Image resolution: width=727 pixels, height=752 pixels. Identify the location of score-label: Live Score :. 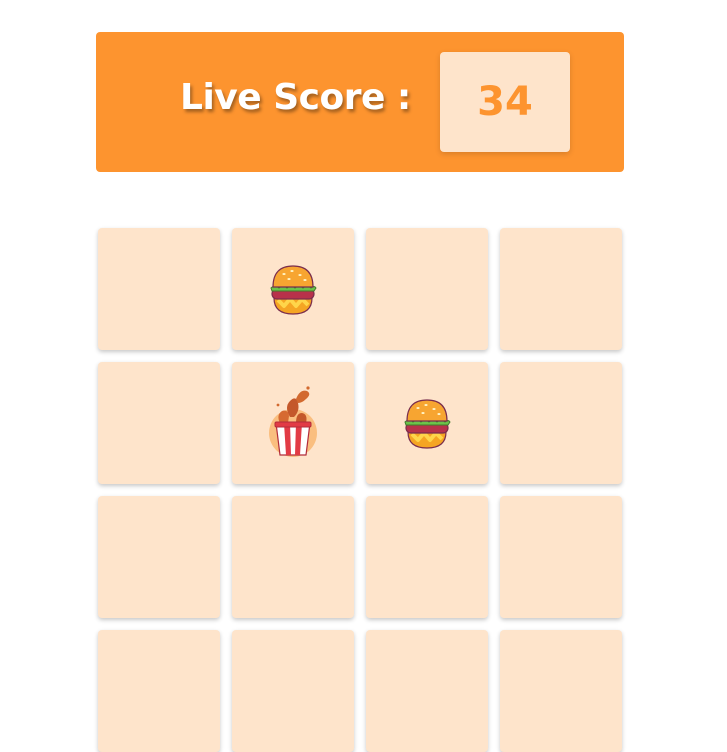
(295, 97).